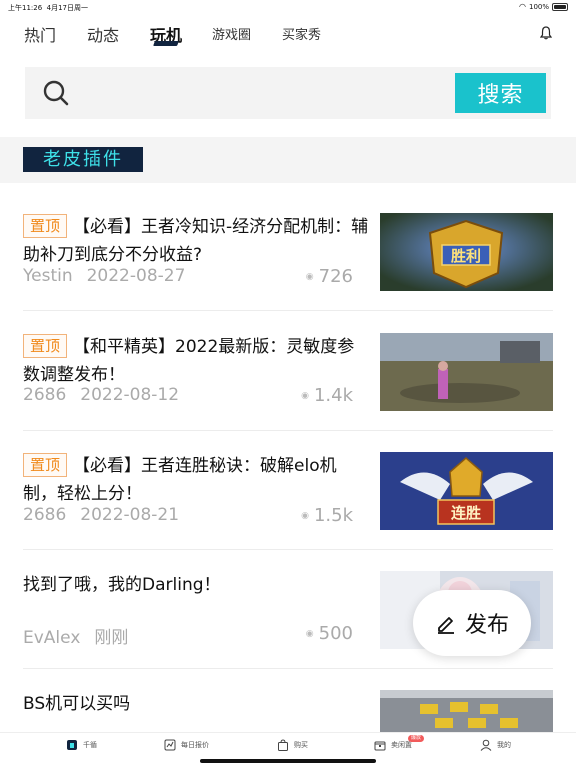 Image resolution: width=576 pixels, height=768 pixels. I want to click on status-time-date: 上午11:26 4月17日周一, so click(48, 8).